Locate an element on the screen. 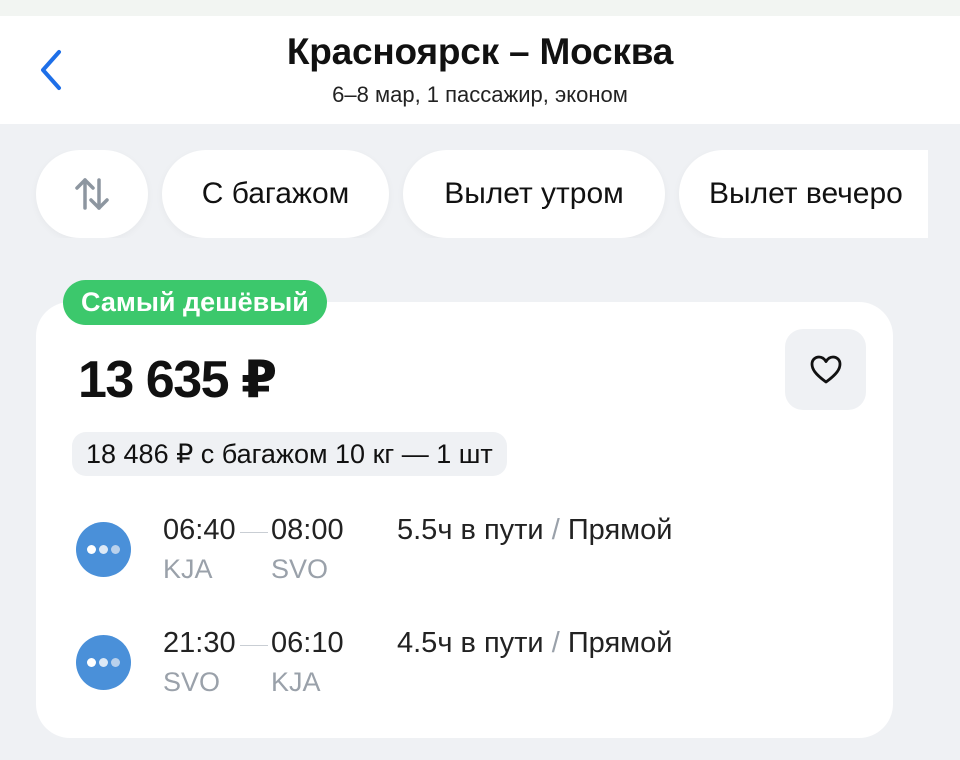 This screenshot has width=960, height=760. cheapest-badge: Самый дешёвый is located at coordinates (195, 302).